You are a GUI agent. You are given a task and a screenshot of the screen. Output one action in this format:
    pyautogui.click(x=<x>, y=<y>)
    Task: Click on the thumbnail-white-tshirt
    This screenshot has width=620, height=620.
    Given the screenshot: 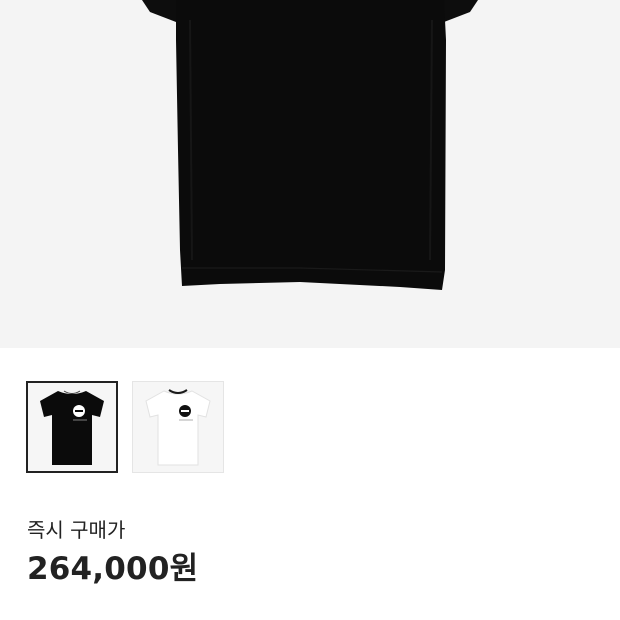 What is the action you would take?
    pyautogui.click(x=178, y=427)
    